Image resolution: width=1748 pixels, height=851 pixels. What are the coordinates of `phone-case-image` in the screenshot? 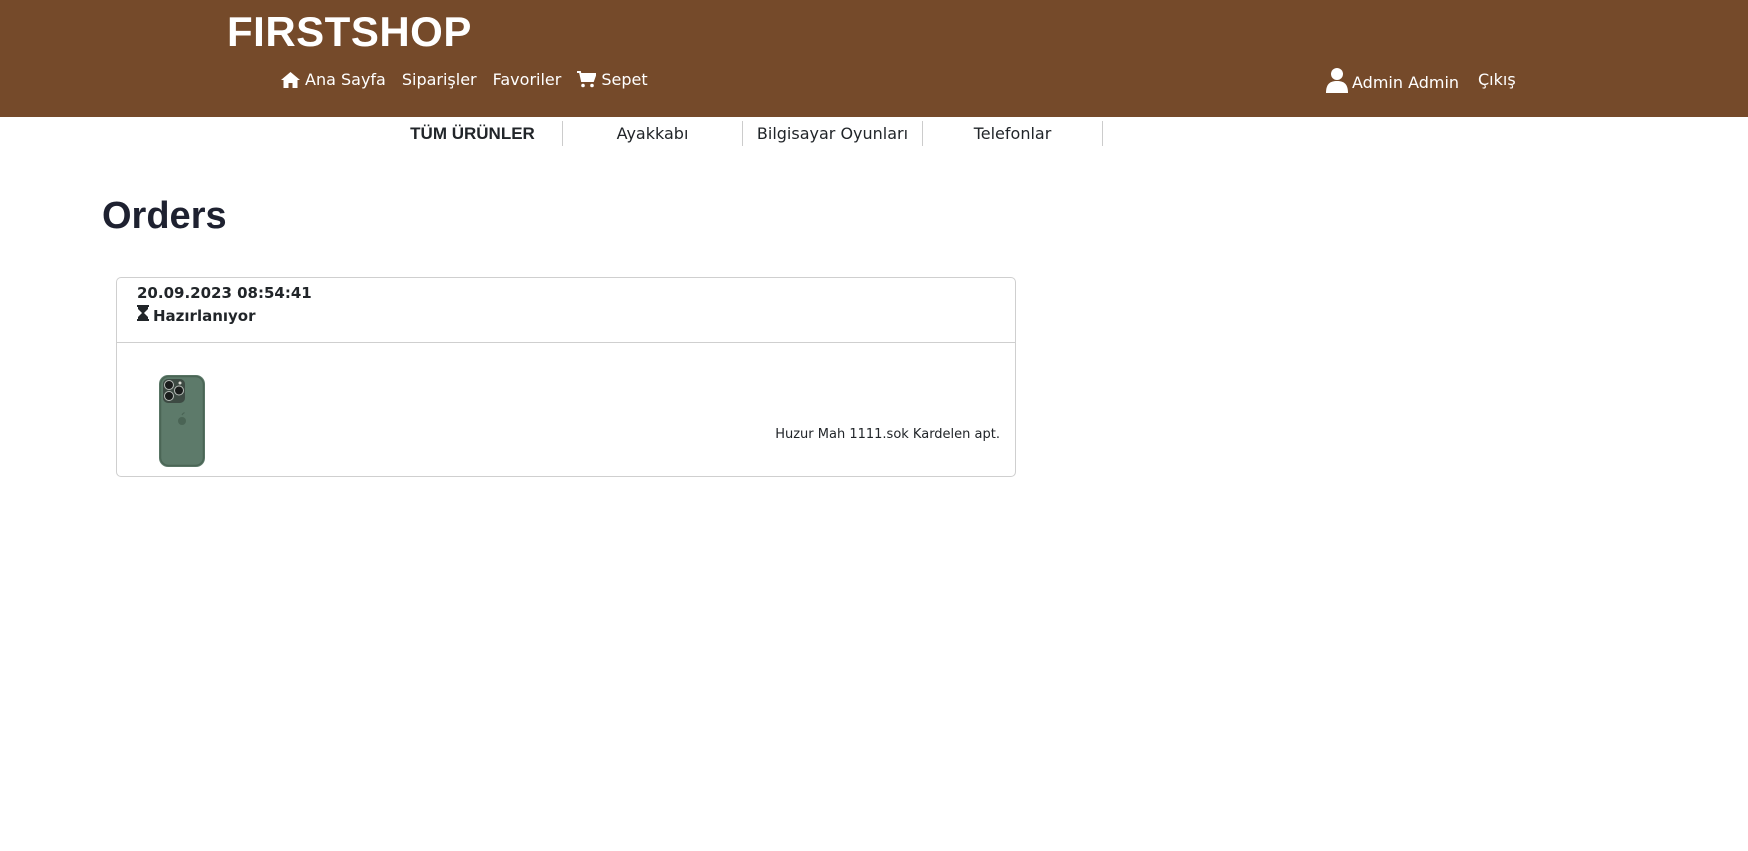 It's located at (182, 421).